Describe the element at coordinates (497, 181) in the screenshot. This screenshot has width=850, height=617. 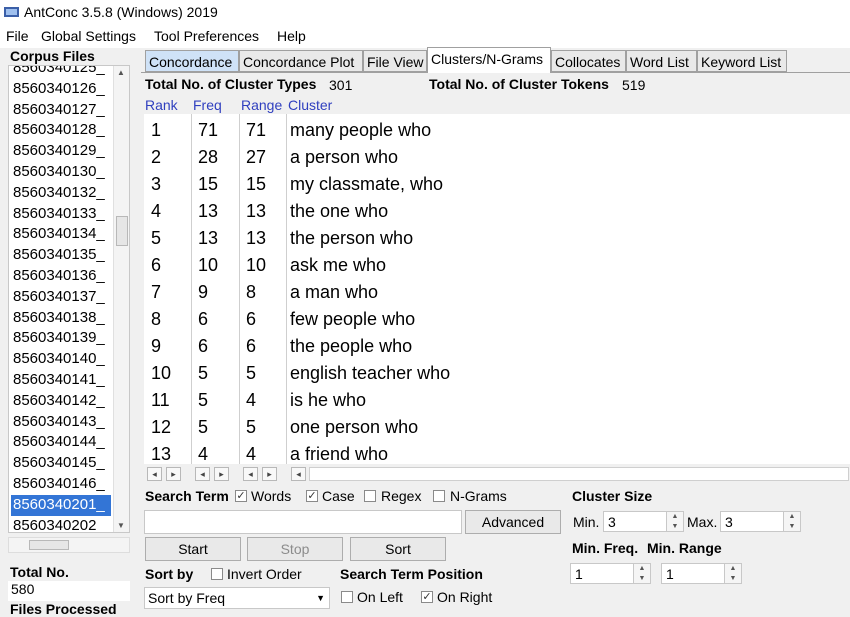
I see `cluster-row: 3 15 15 my classmate, who` at that location.